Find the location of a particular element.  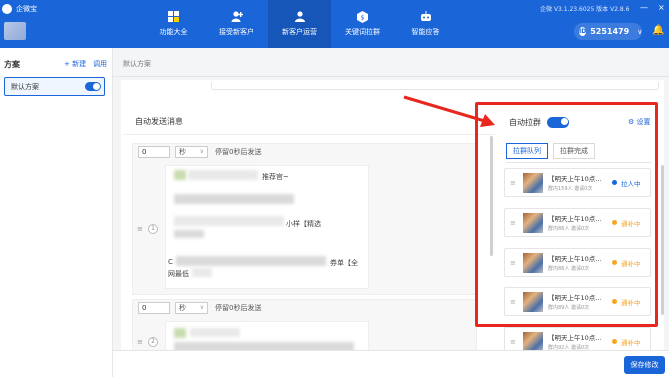

highlight-arrow is located at coordinates (449, 111).